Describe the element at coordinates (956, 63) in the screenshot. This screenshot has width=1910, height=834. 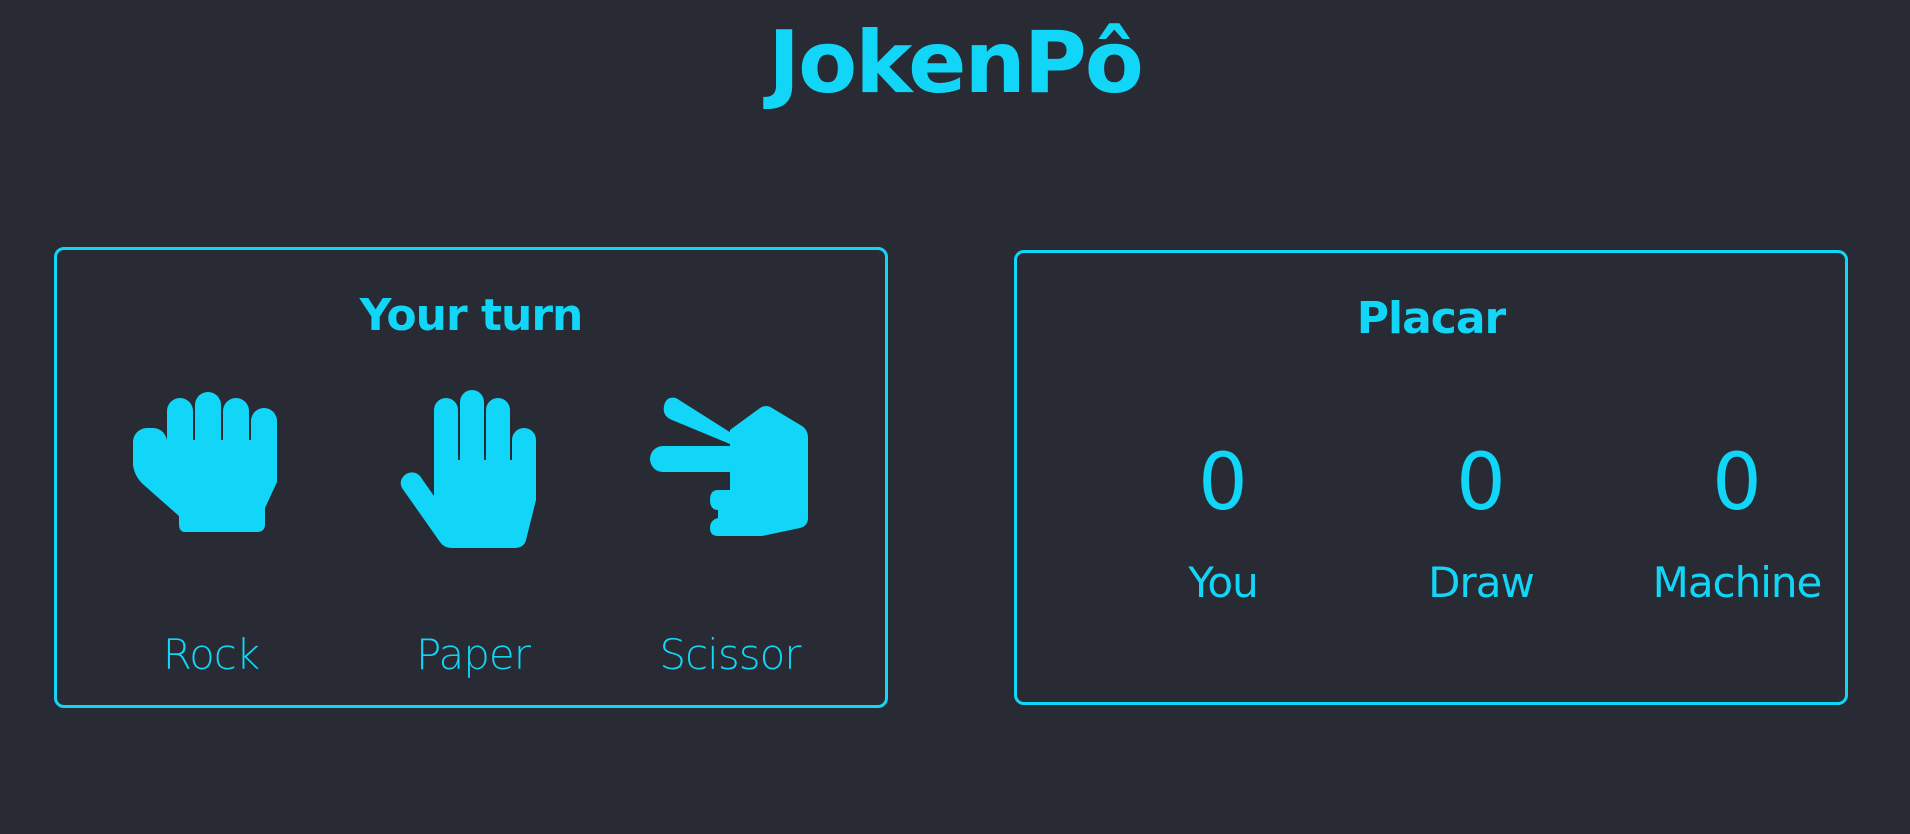
I see `game-title: JokenPô` at that location.